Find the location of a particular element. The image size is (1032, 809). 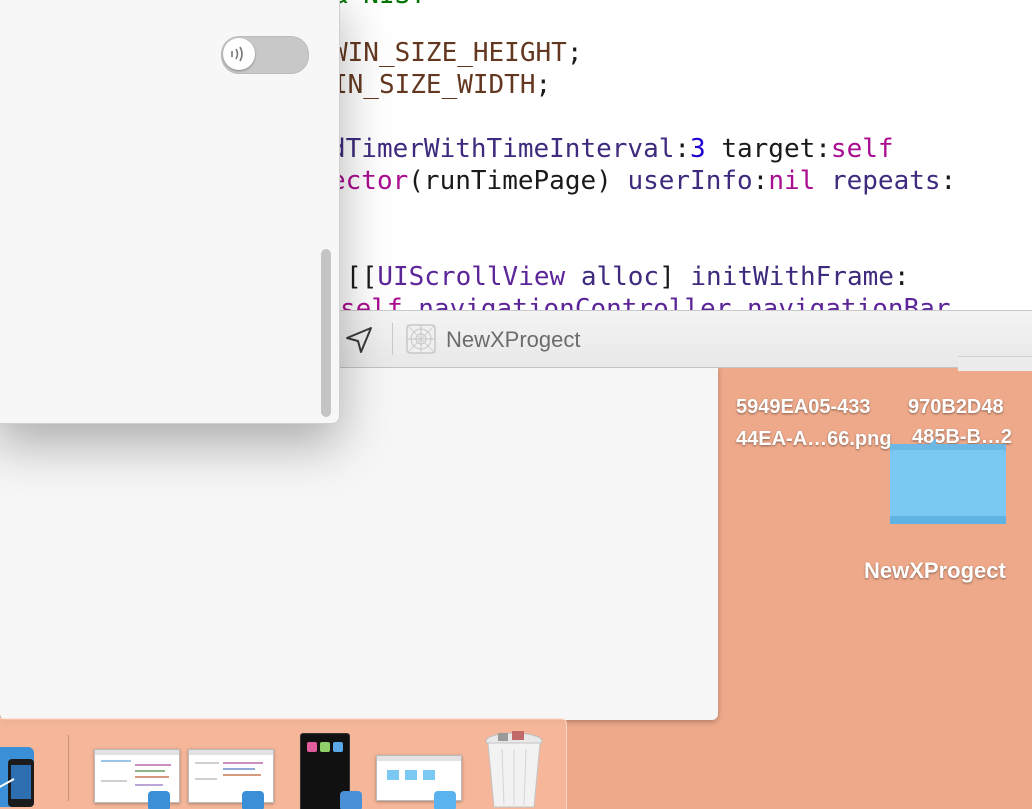

code-token: userInfo is located at coordinates (690, 181).